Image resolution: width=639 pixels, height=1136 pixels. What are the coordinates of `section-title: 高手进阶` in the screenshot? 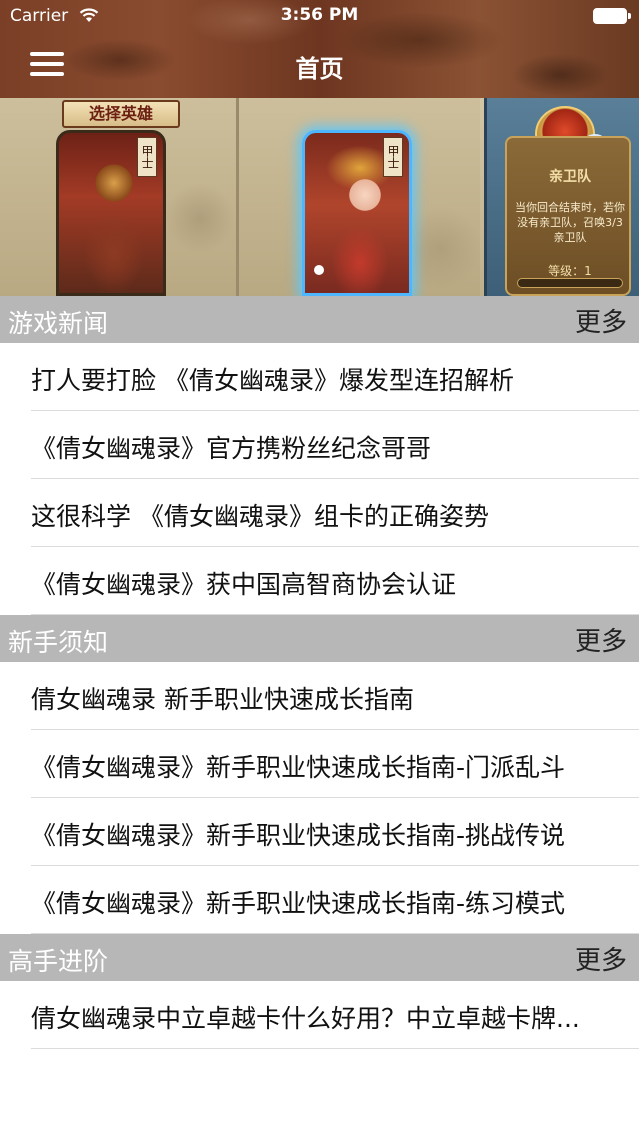 It's located at (58, 961).